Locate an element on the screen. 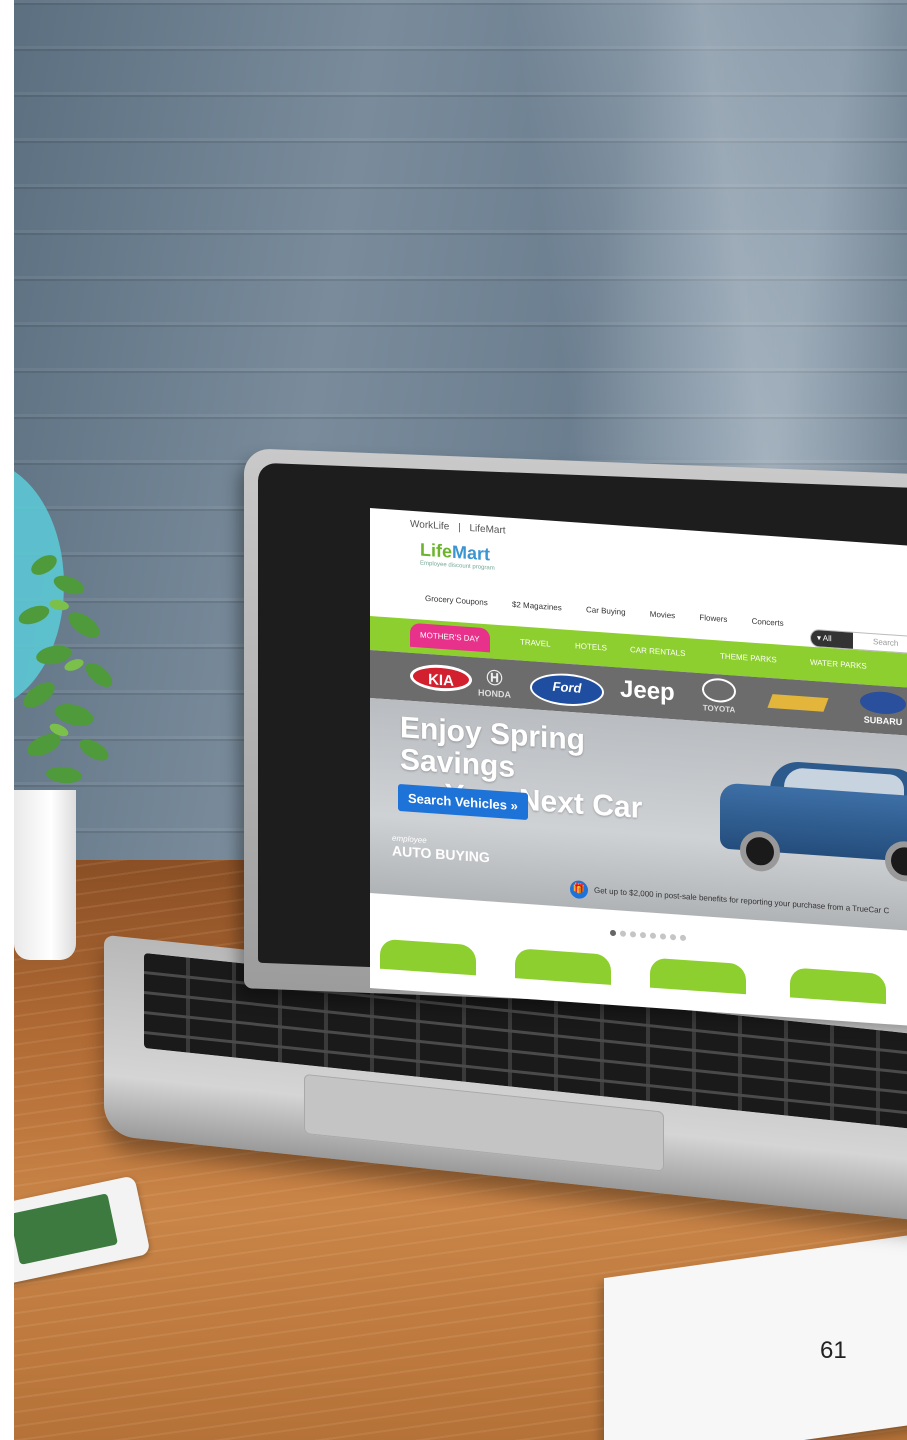  honda-h-icon: Ⓗ is located at coordinates (494, 679).